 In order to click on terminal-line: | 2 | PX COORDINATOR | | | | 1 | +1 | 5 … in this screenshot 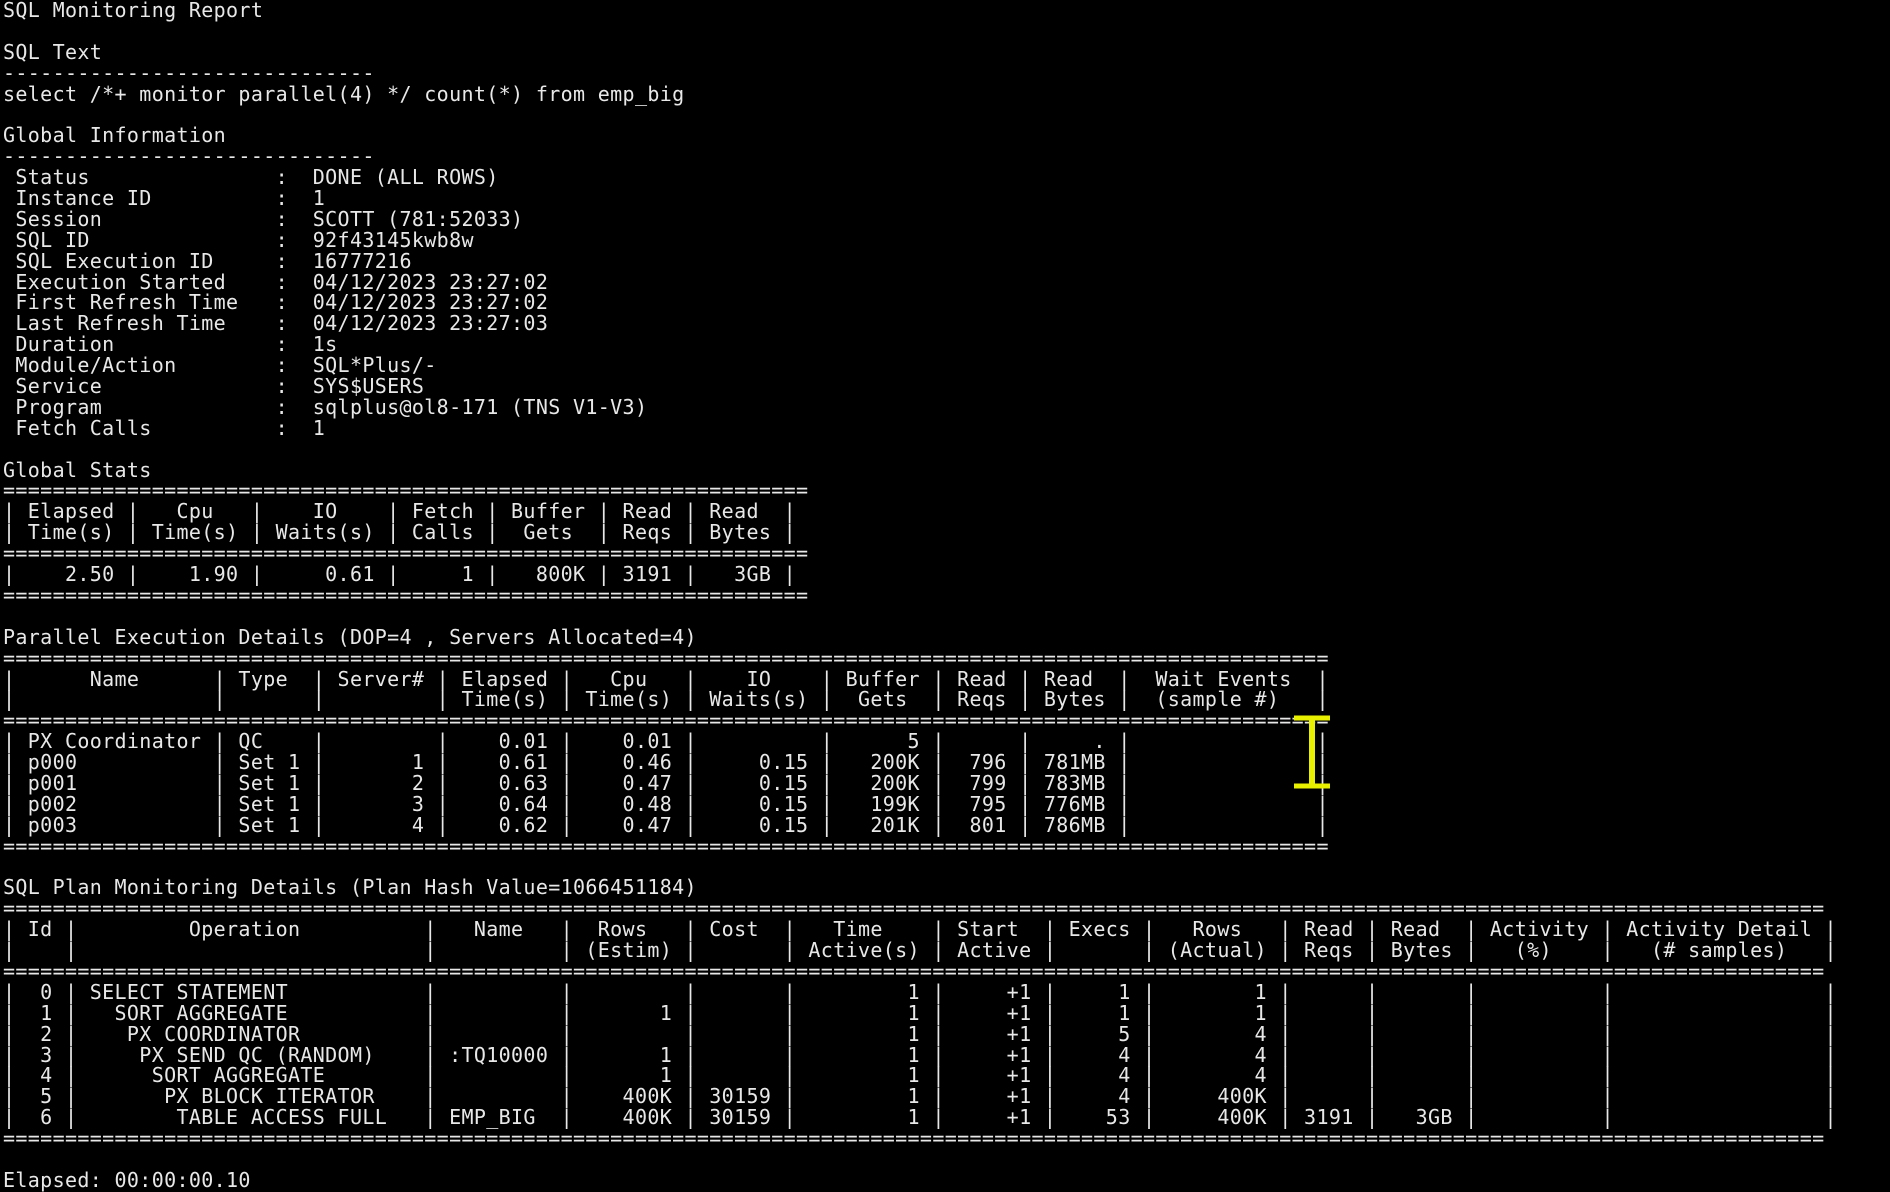, I will do `click(920, 1033)`.